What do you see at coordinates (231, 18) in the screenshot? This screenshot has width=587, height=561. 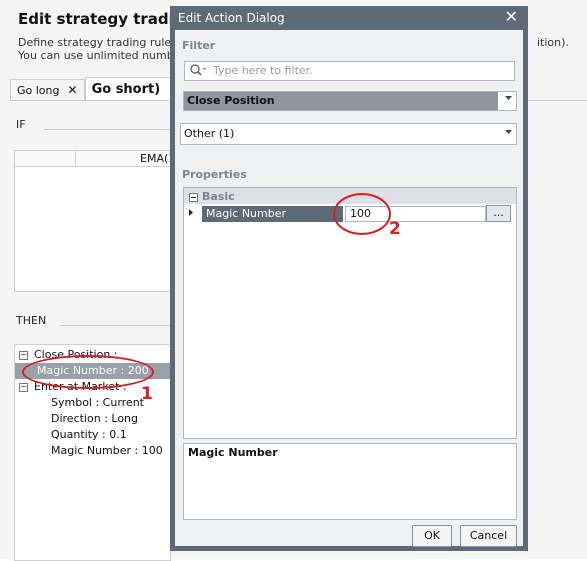 I see `dialog-title: Edit Action Dialog` at bounding box center [231, 18].